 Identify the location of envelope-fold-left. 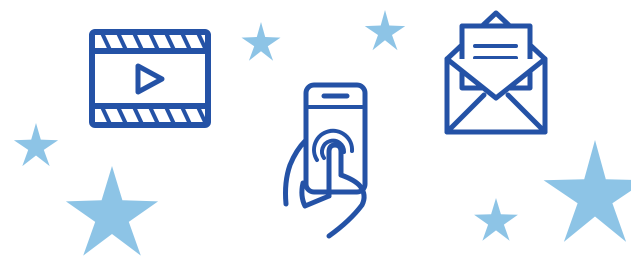
(465, 113).